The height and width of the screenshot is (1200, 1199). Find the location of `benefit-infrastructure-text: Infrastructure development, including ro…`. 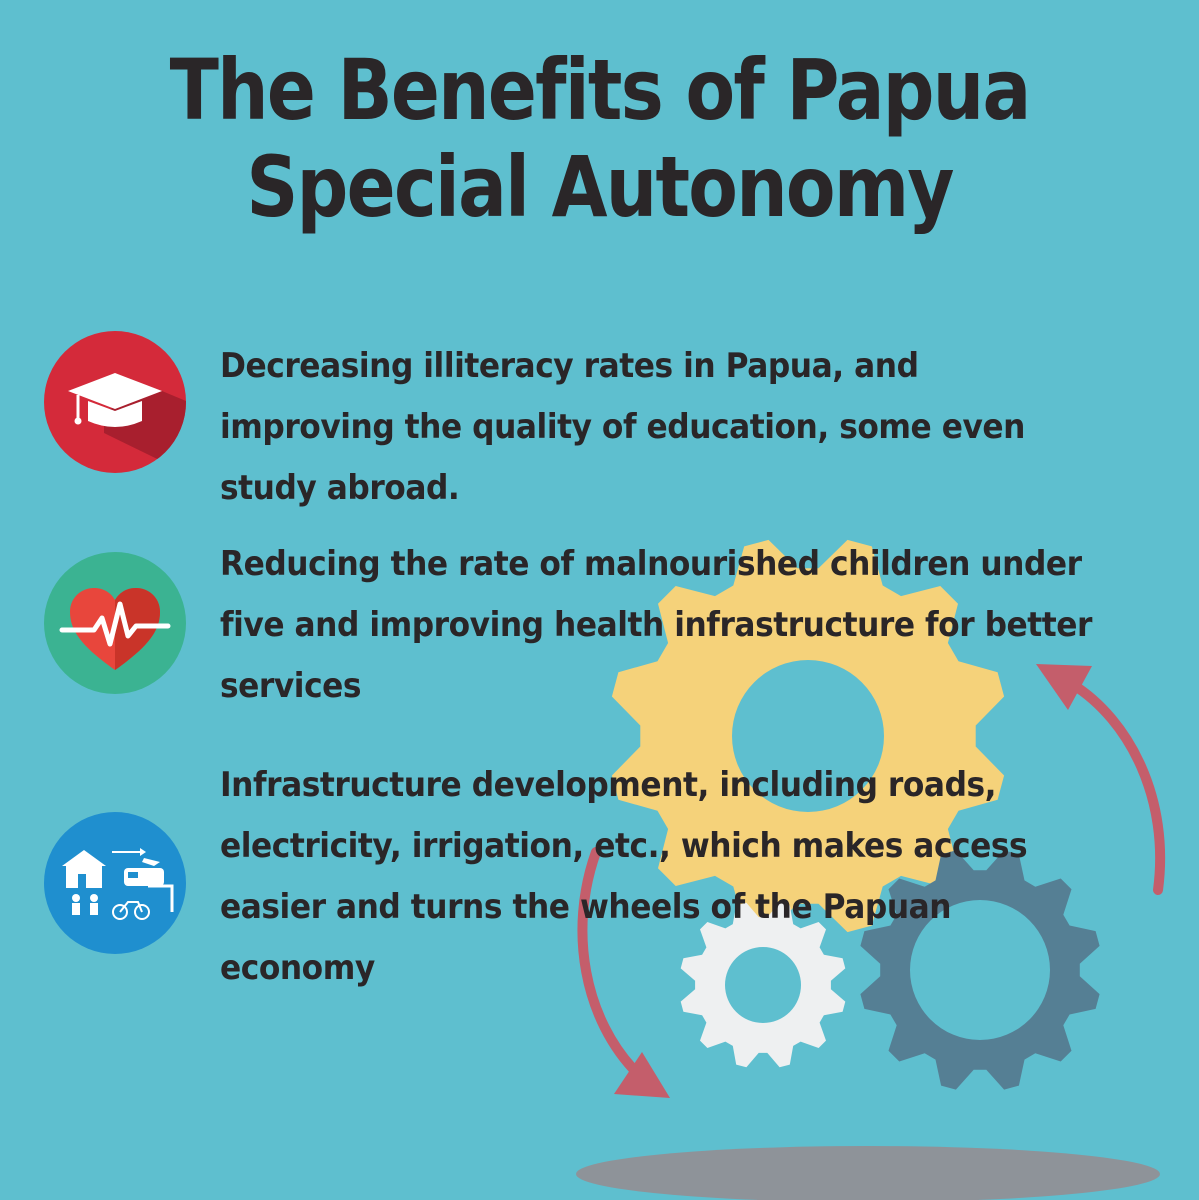

benefit-infrastructure-text: Infrastructure development, including ro… is located at coordinates (624, 876).